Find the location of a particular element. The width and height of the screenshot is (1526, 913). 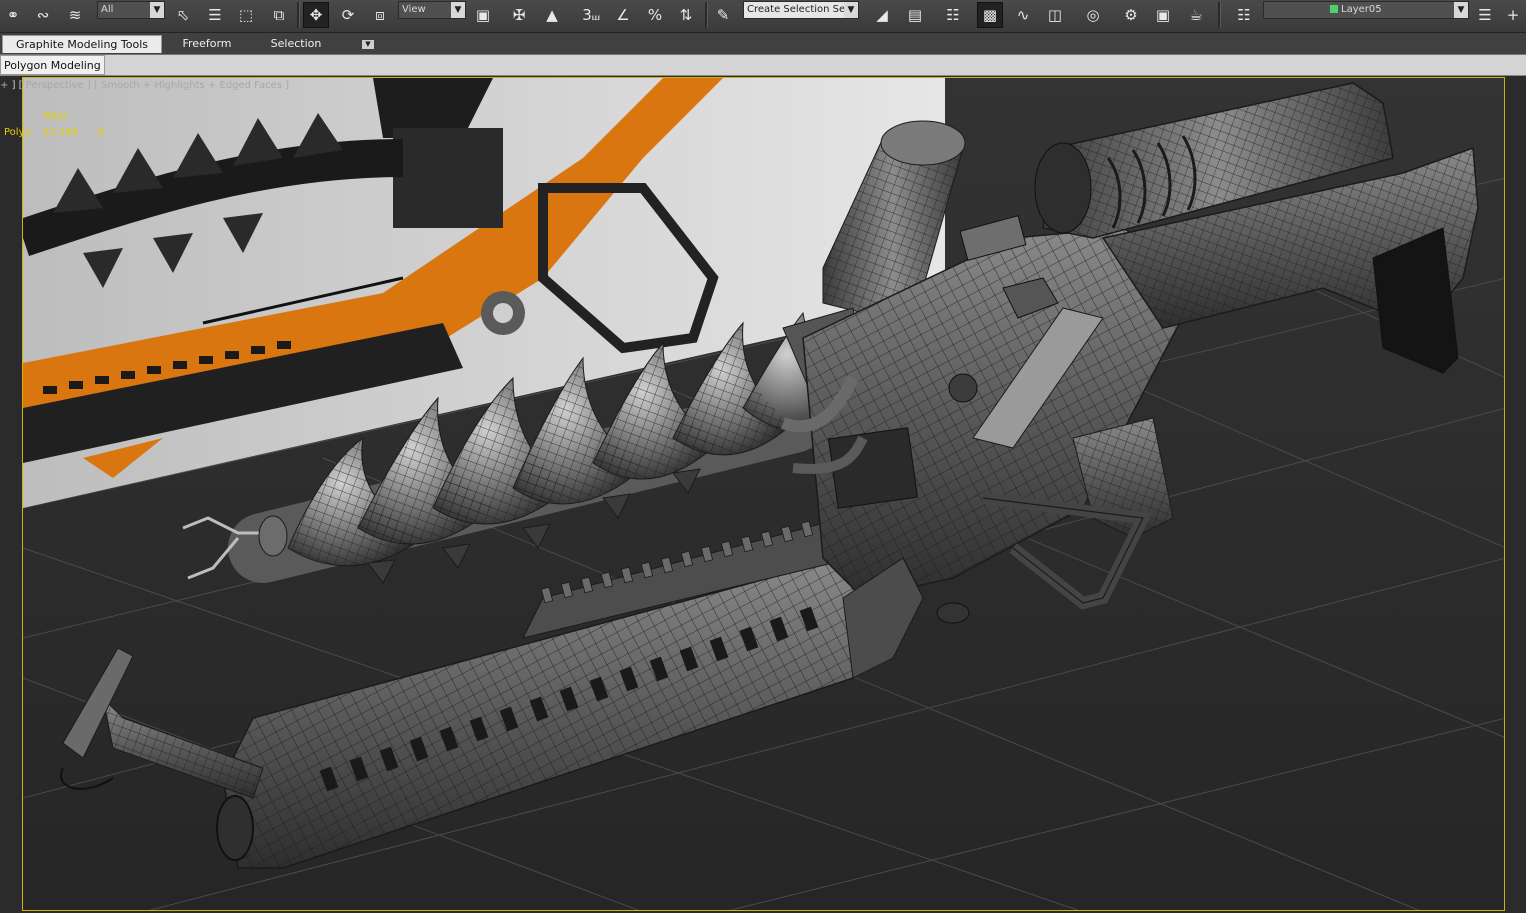

select-by-name-icon: ☰ is located at coordinates (215, 15).